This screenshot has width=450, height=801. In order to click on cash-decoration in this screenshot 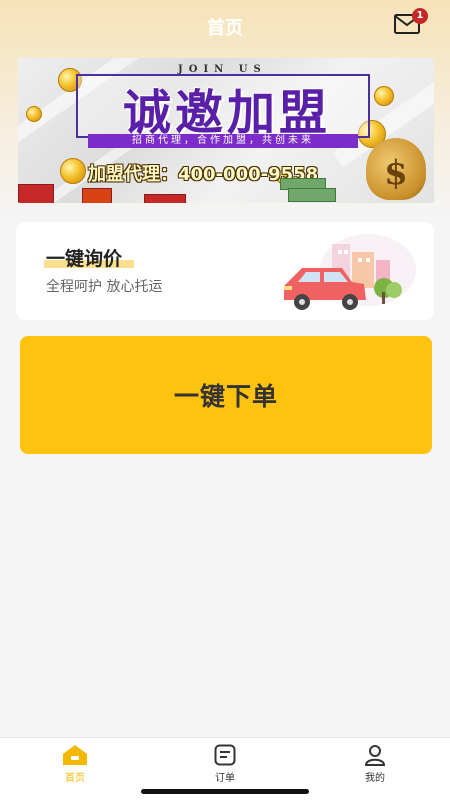, I will do `click(312, 195)`.